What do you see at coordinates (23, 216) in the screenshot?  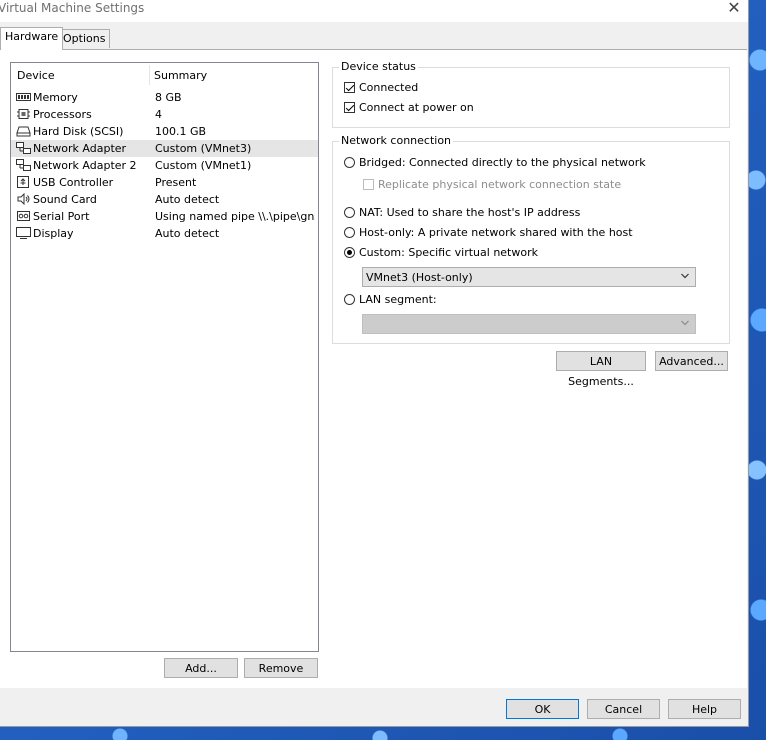 I see `serial-port-icon` at bounding box center [23, 216].